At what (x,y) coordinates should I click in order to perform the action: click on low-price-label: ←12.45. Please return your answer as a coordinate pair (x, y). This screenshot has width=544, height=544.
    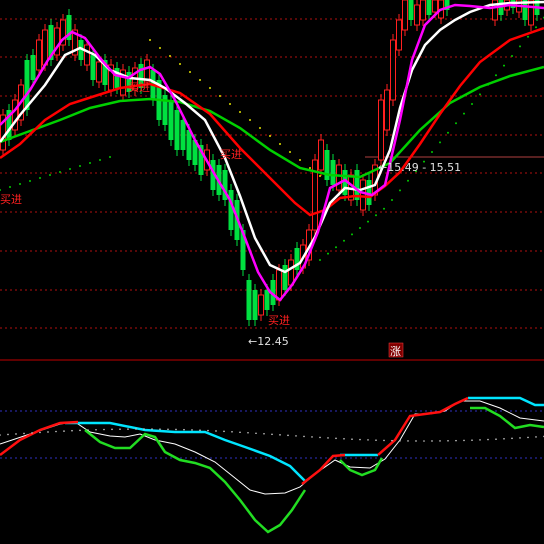
    Looking at the image, I should click on (268, 341).